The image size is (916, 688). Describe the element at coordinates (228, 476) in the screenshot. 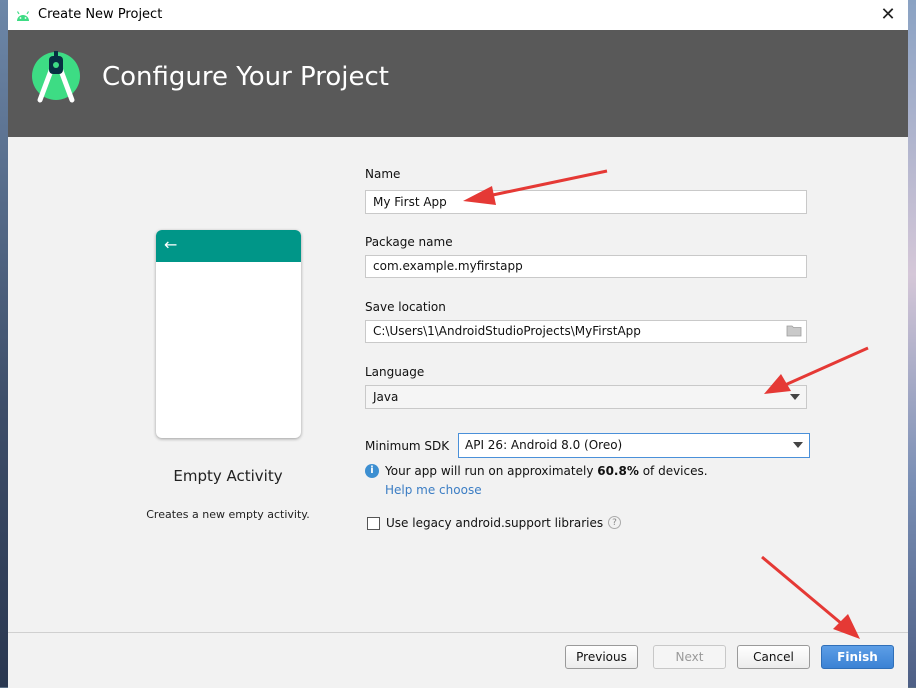

I see `template-name: Empty Activity` at that location.